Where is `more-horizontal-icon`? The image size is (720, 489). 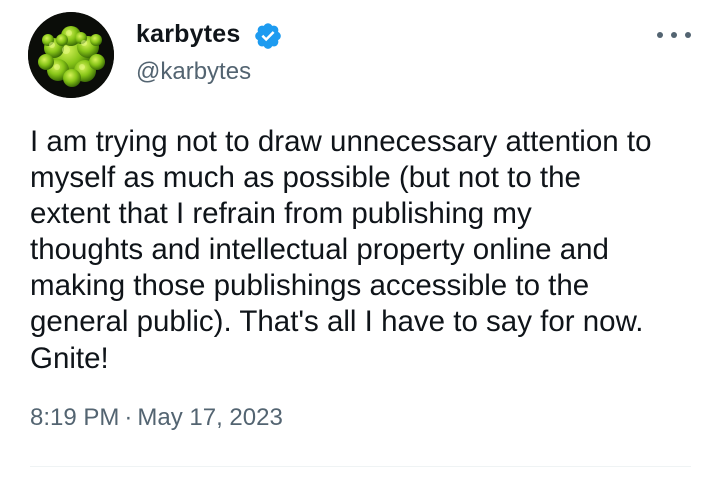 more-horizontal-icon is located at coordinates (660, 35).